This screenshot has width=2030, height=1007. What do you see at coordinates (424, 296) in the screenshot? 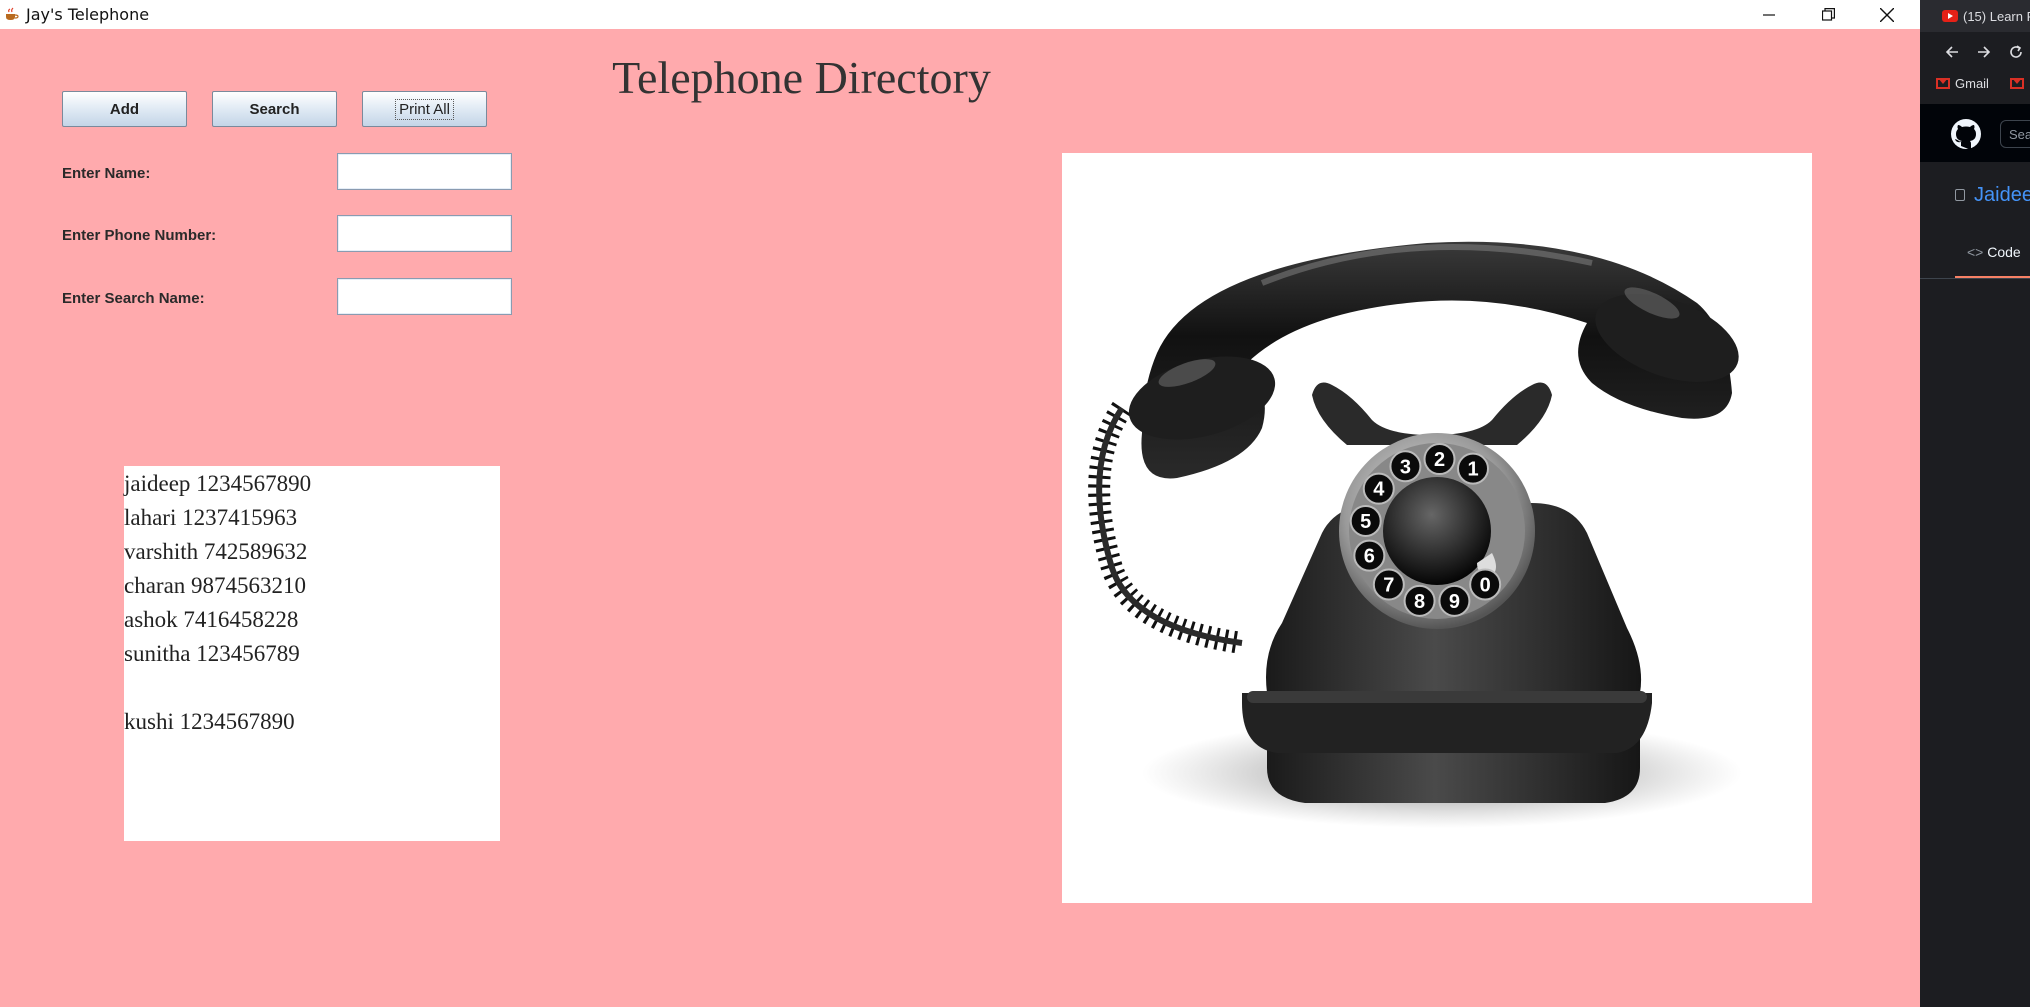
I see `search-name-input` at bounding box center [424, 296].